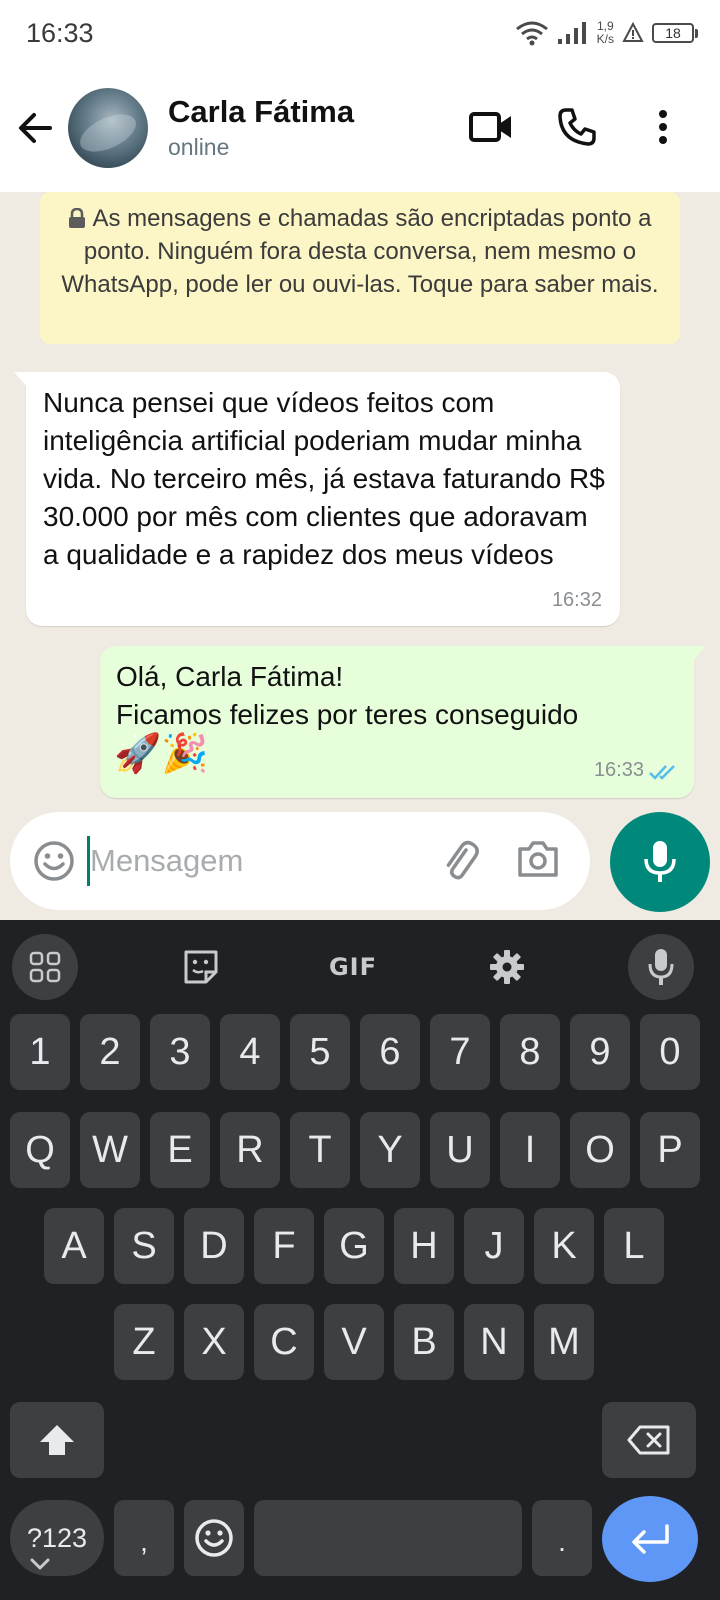 The width and height of the screenshot is (720, 1600). Describe the element at coordinates (670, 1052) in the screenshot. I see `key-0: 0` at that location.